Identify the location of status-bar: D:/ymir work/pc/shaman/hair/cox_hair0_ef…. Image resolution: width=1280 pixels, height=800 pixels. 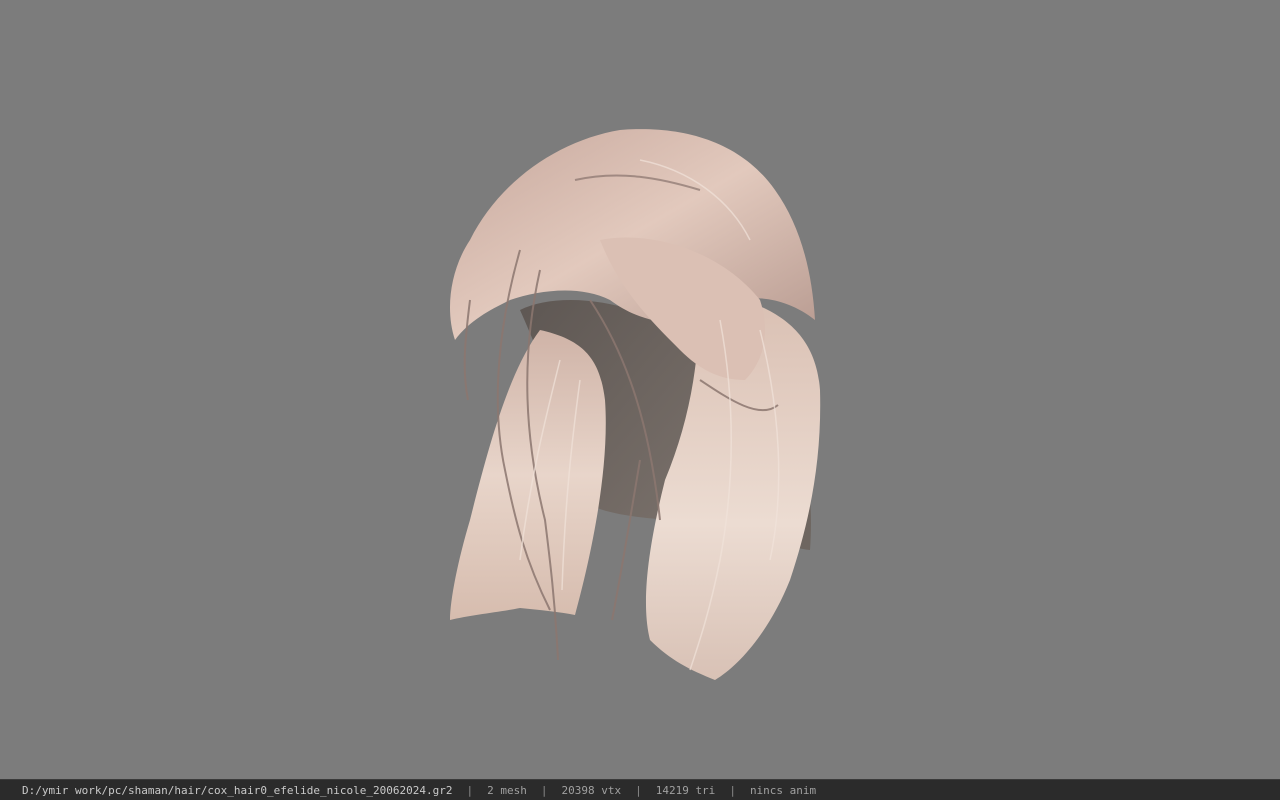
(640, 789).